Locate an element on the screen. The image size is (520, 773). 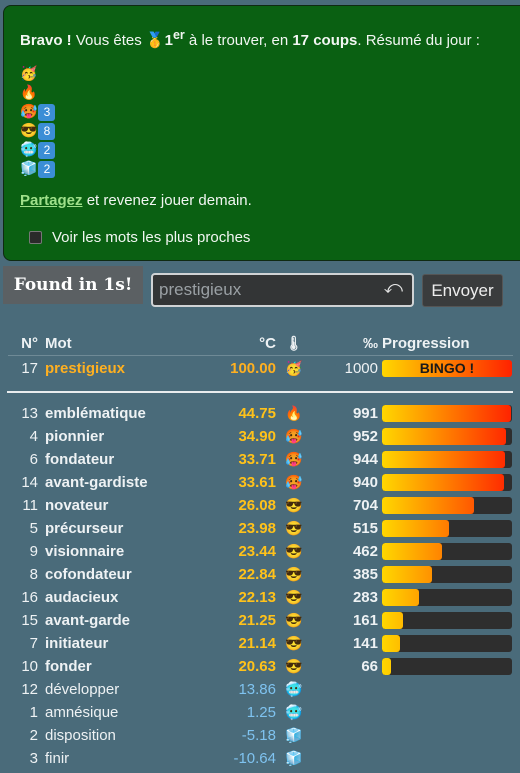
table-row: 9 visionnaire 23.44 😎 462 is located at coordinates (260, 551).